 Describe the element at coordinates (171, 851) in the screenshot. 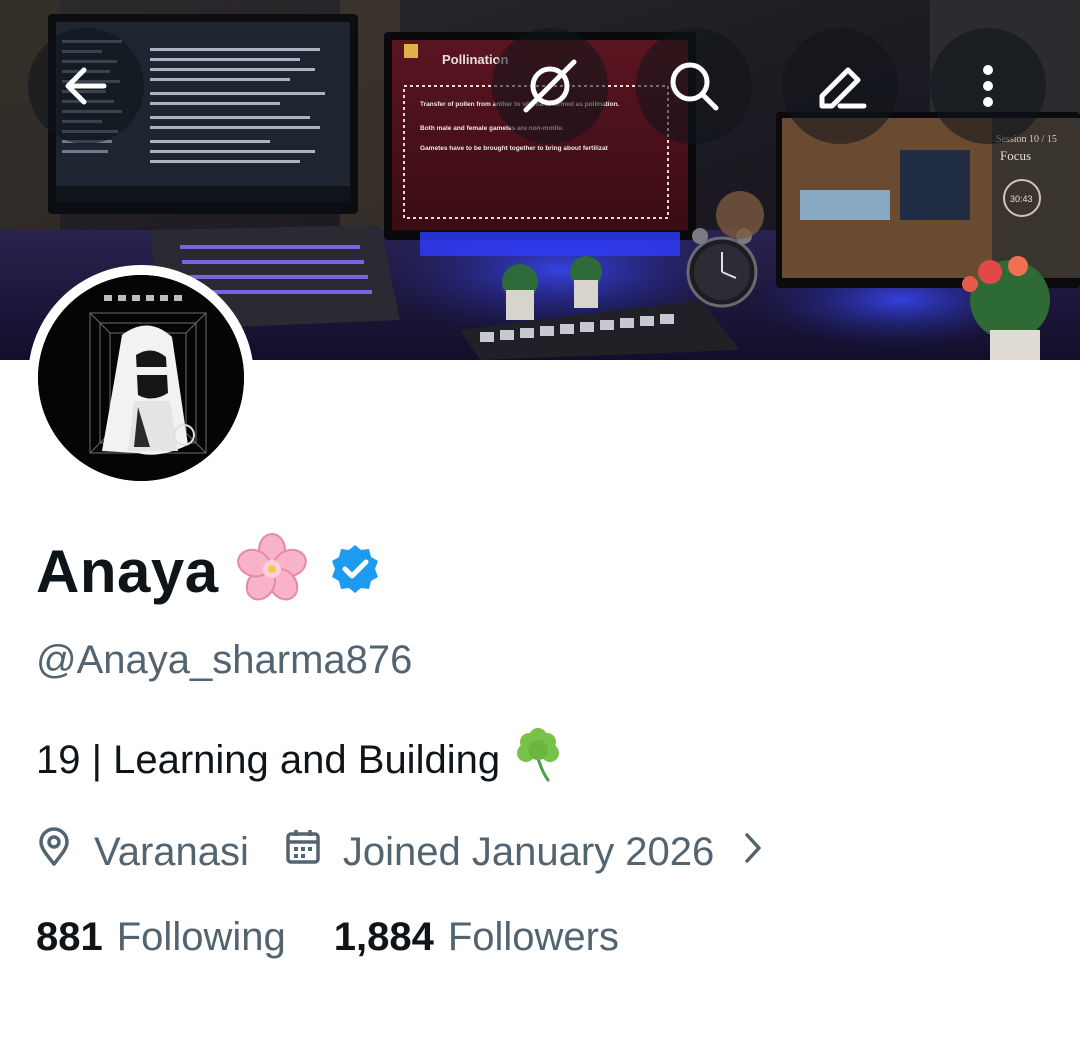

I see `location-text: Varanasi` at that location.